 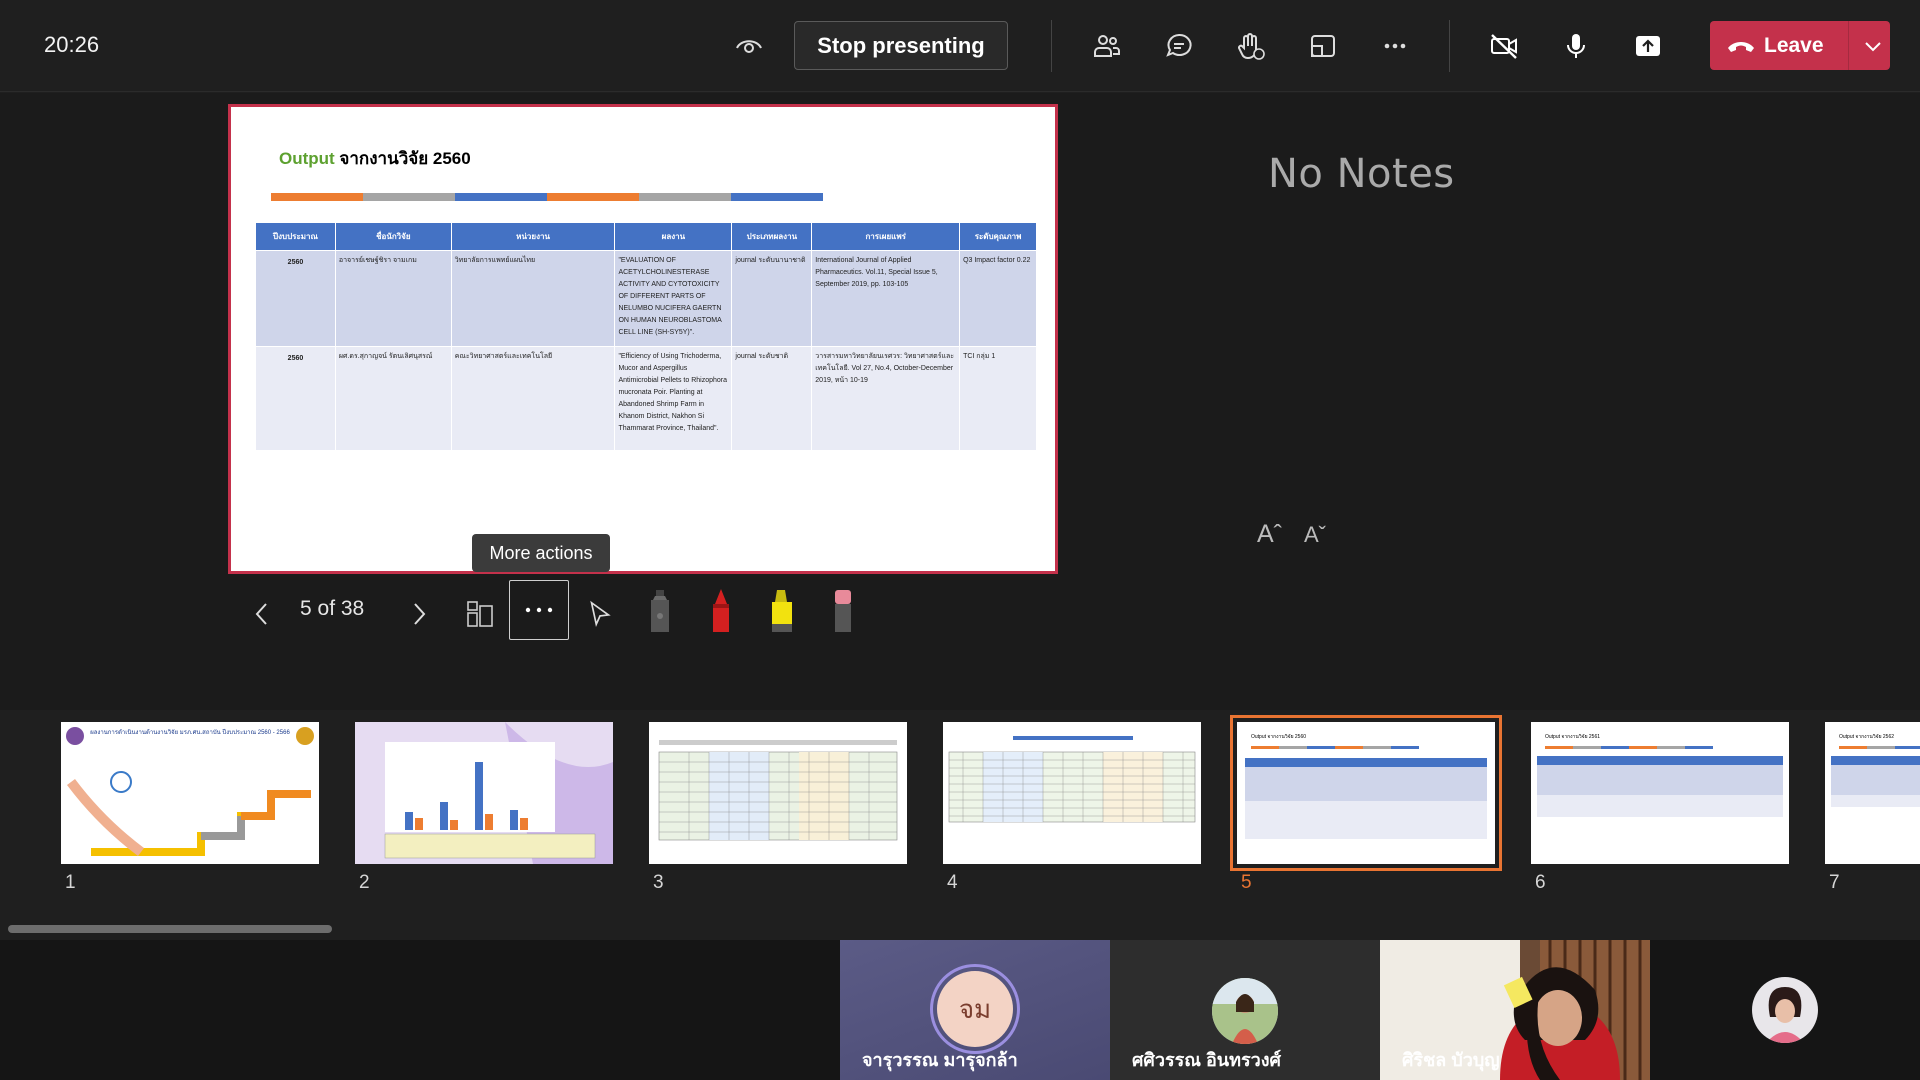 What do you see at coordinates (1540, 882) in the screenshot?
I see `thumbnail-number: 6` at bounding box center [1540, 882].